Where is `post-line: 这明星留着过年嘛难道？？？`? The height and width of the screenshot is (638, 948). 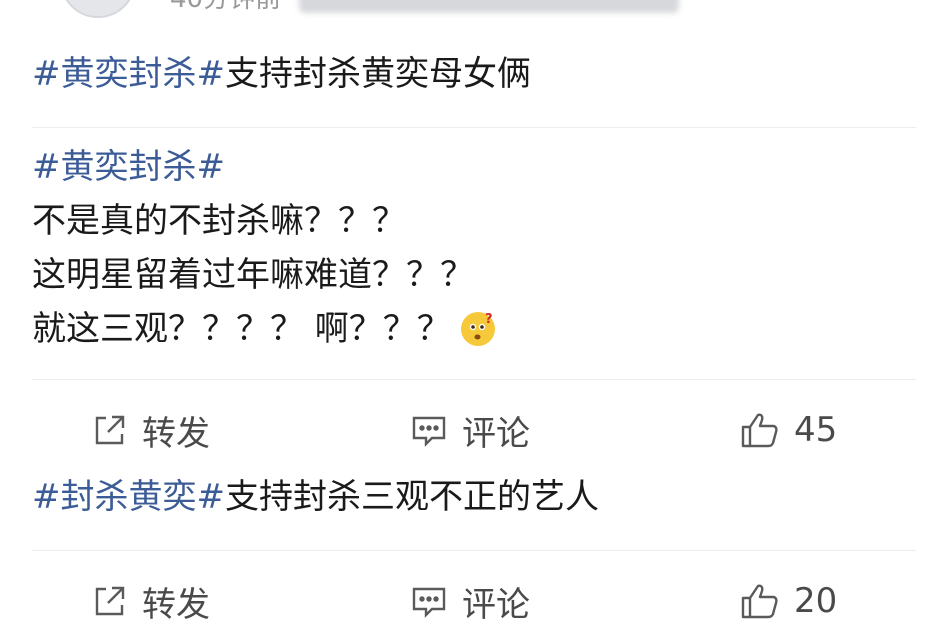 post-line: 这明星留着过年嘛难道？？？ is located at coordinates (253, 275).